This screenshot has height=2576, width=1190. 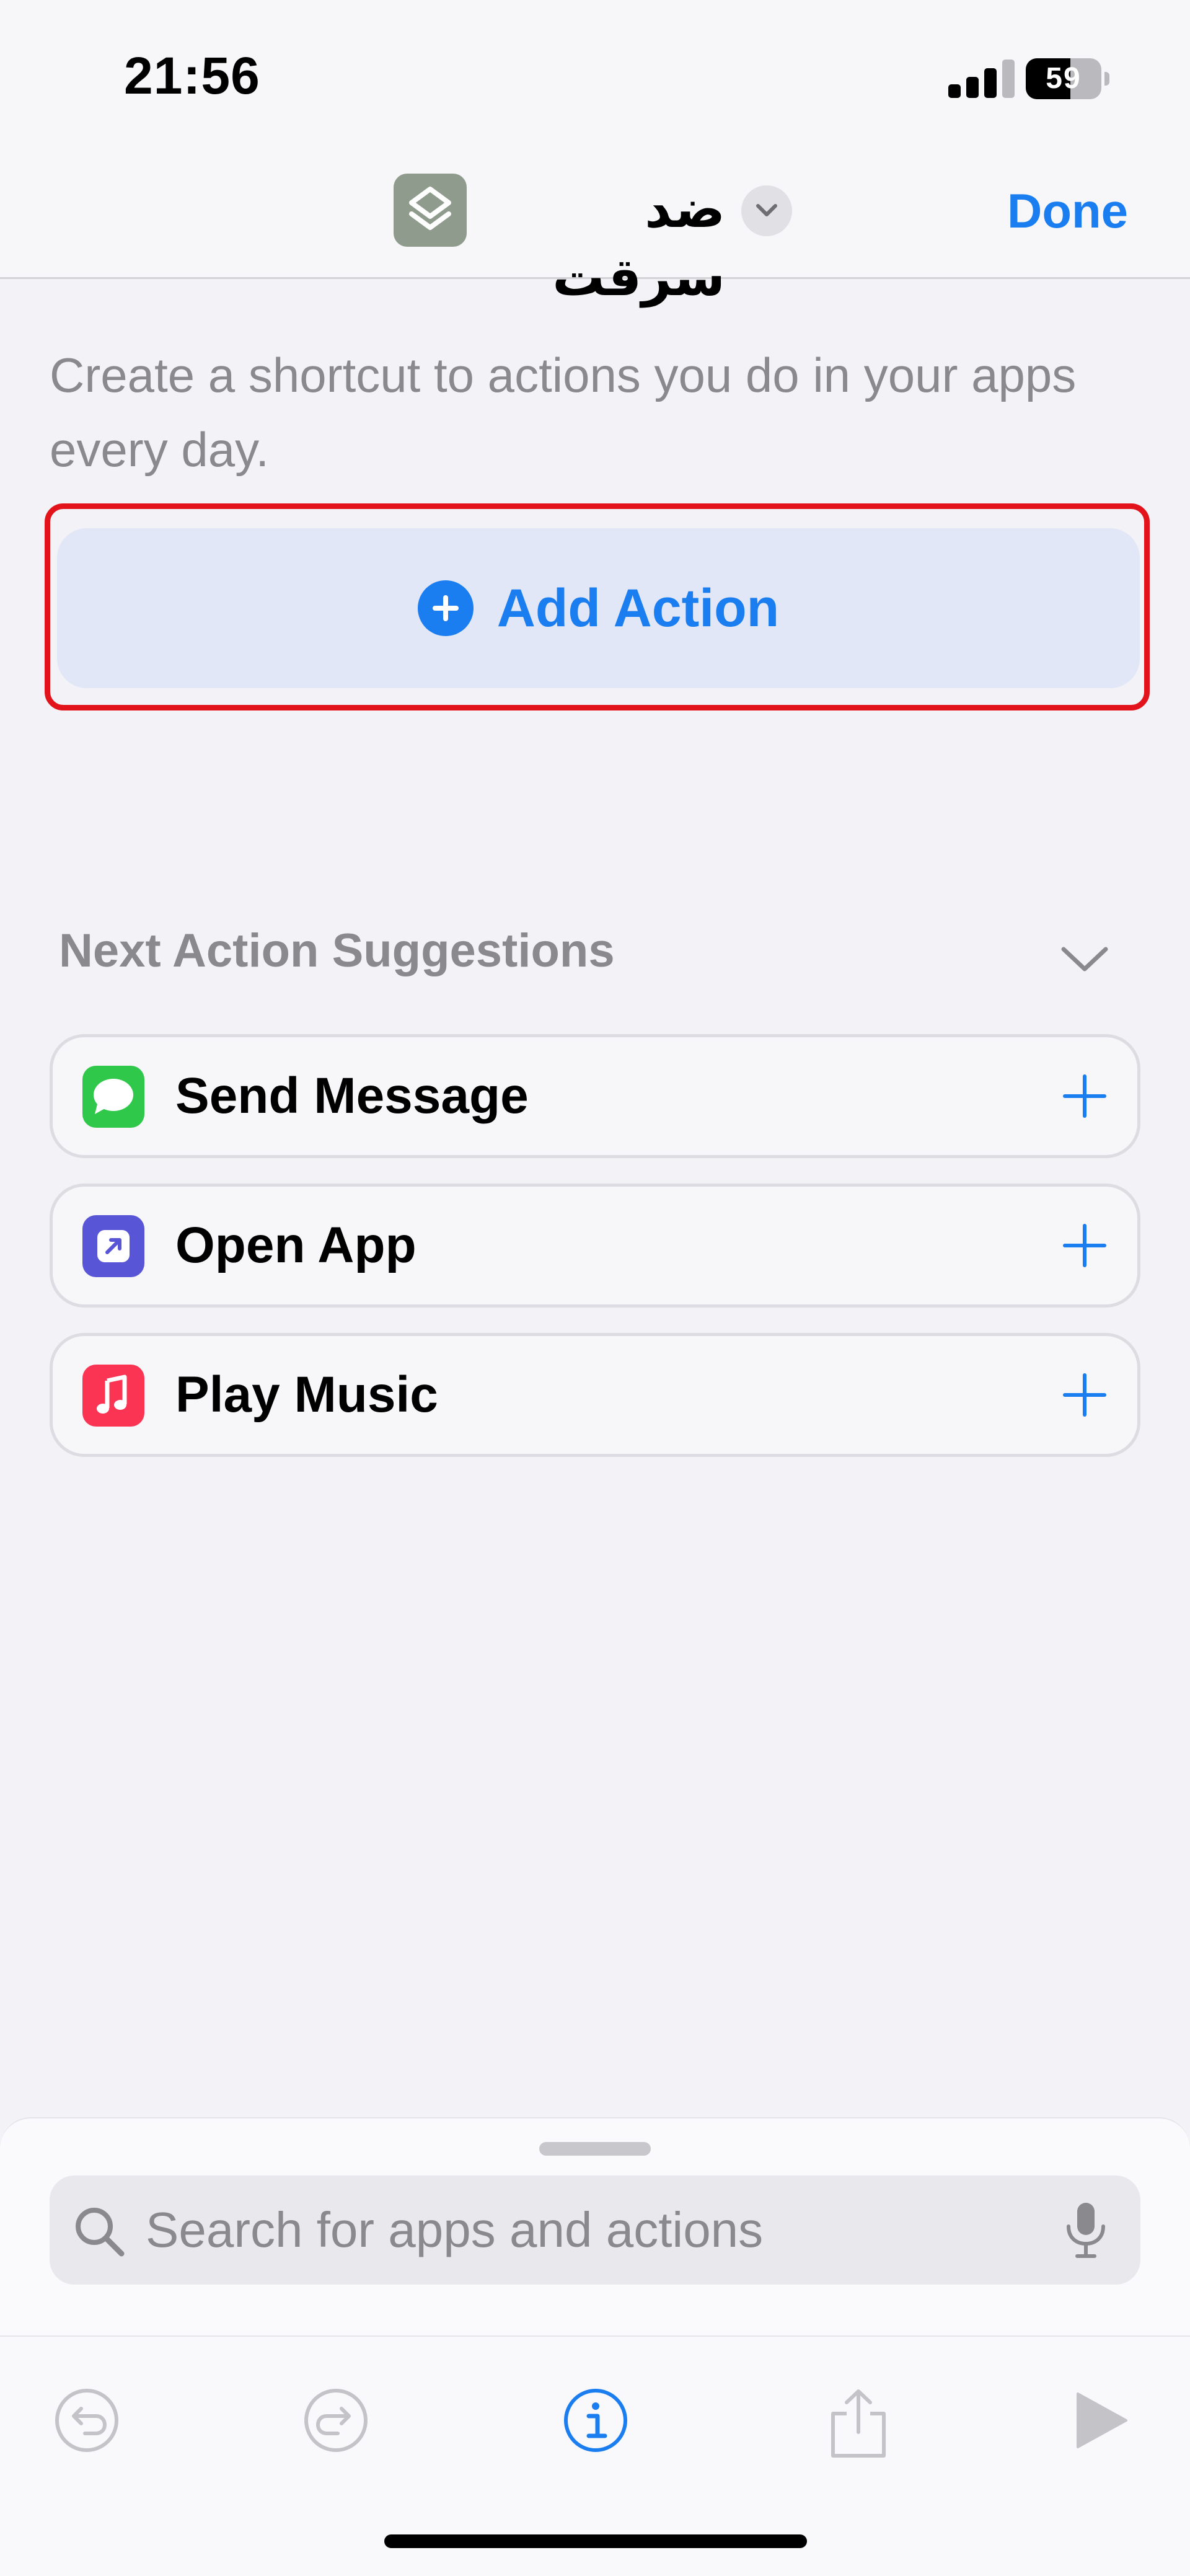 I want to click on suggestion-play-music: Play Music, so click(x=595, y=1395).